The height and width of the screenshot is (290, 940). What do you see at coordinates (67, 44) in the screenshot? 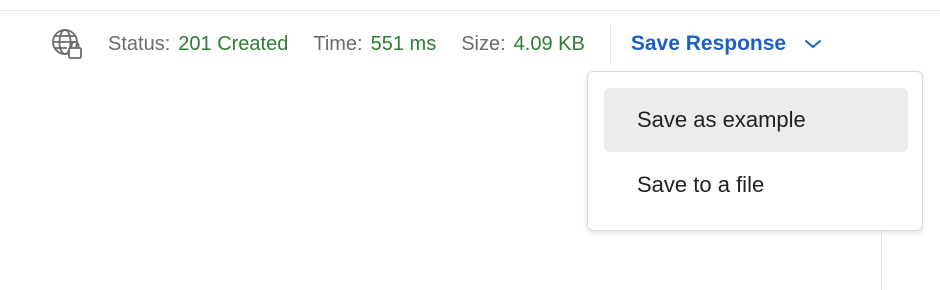
I see `globe-lock-icon` at bounding box center [67, 44].